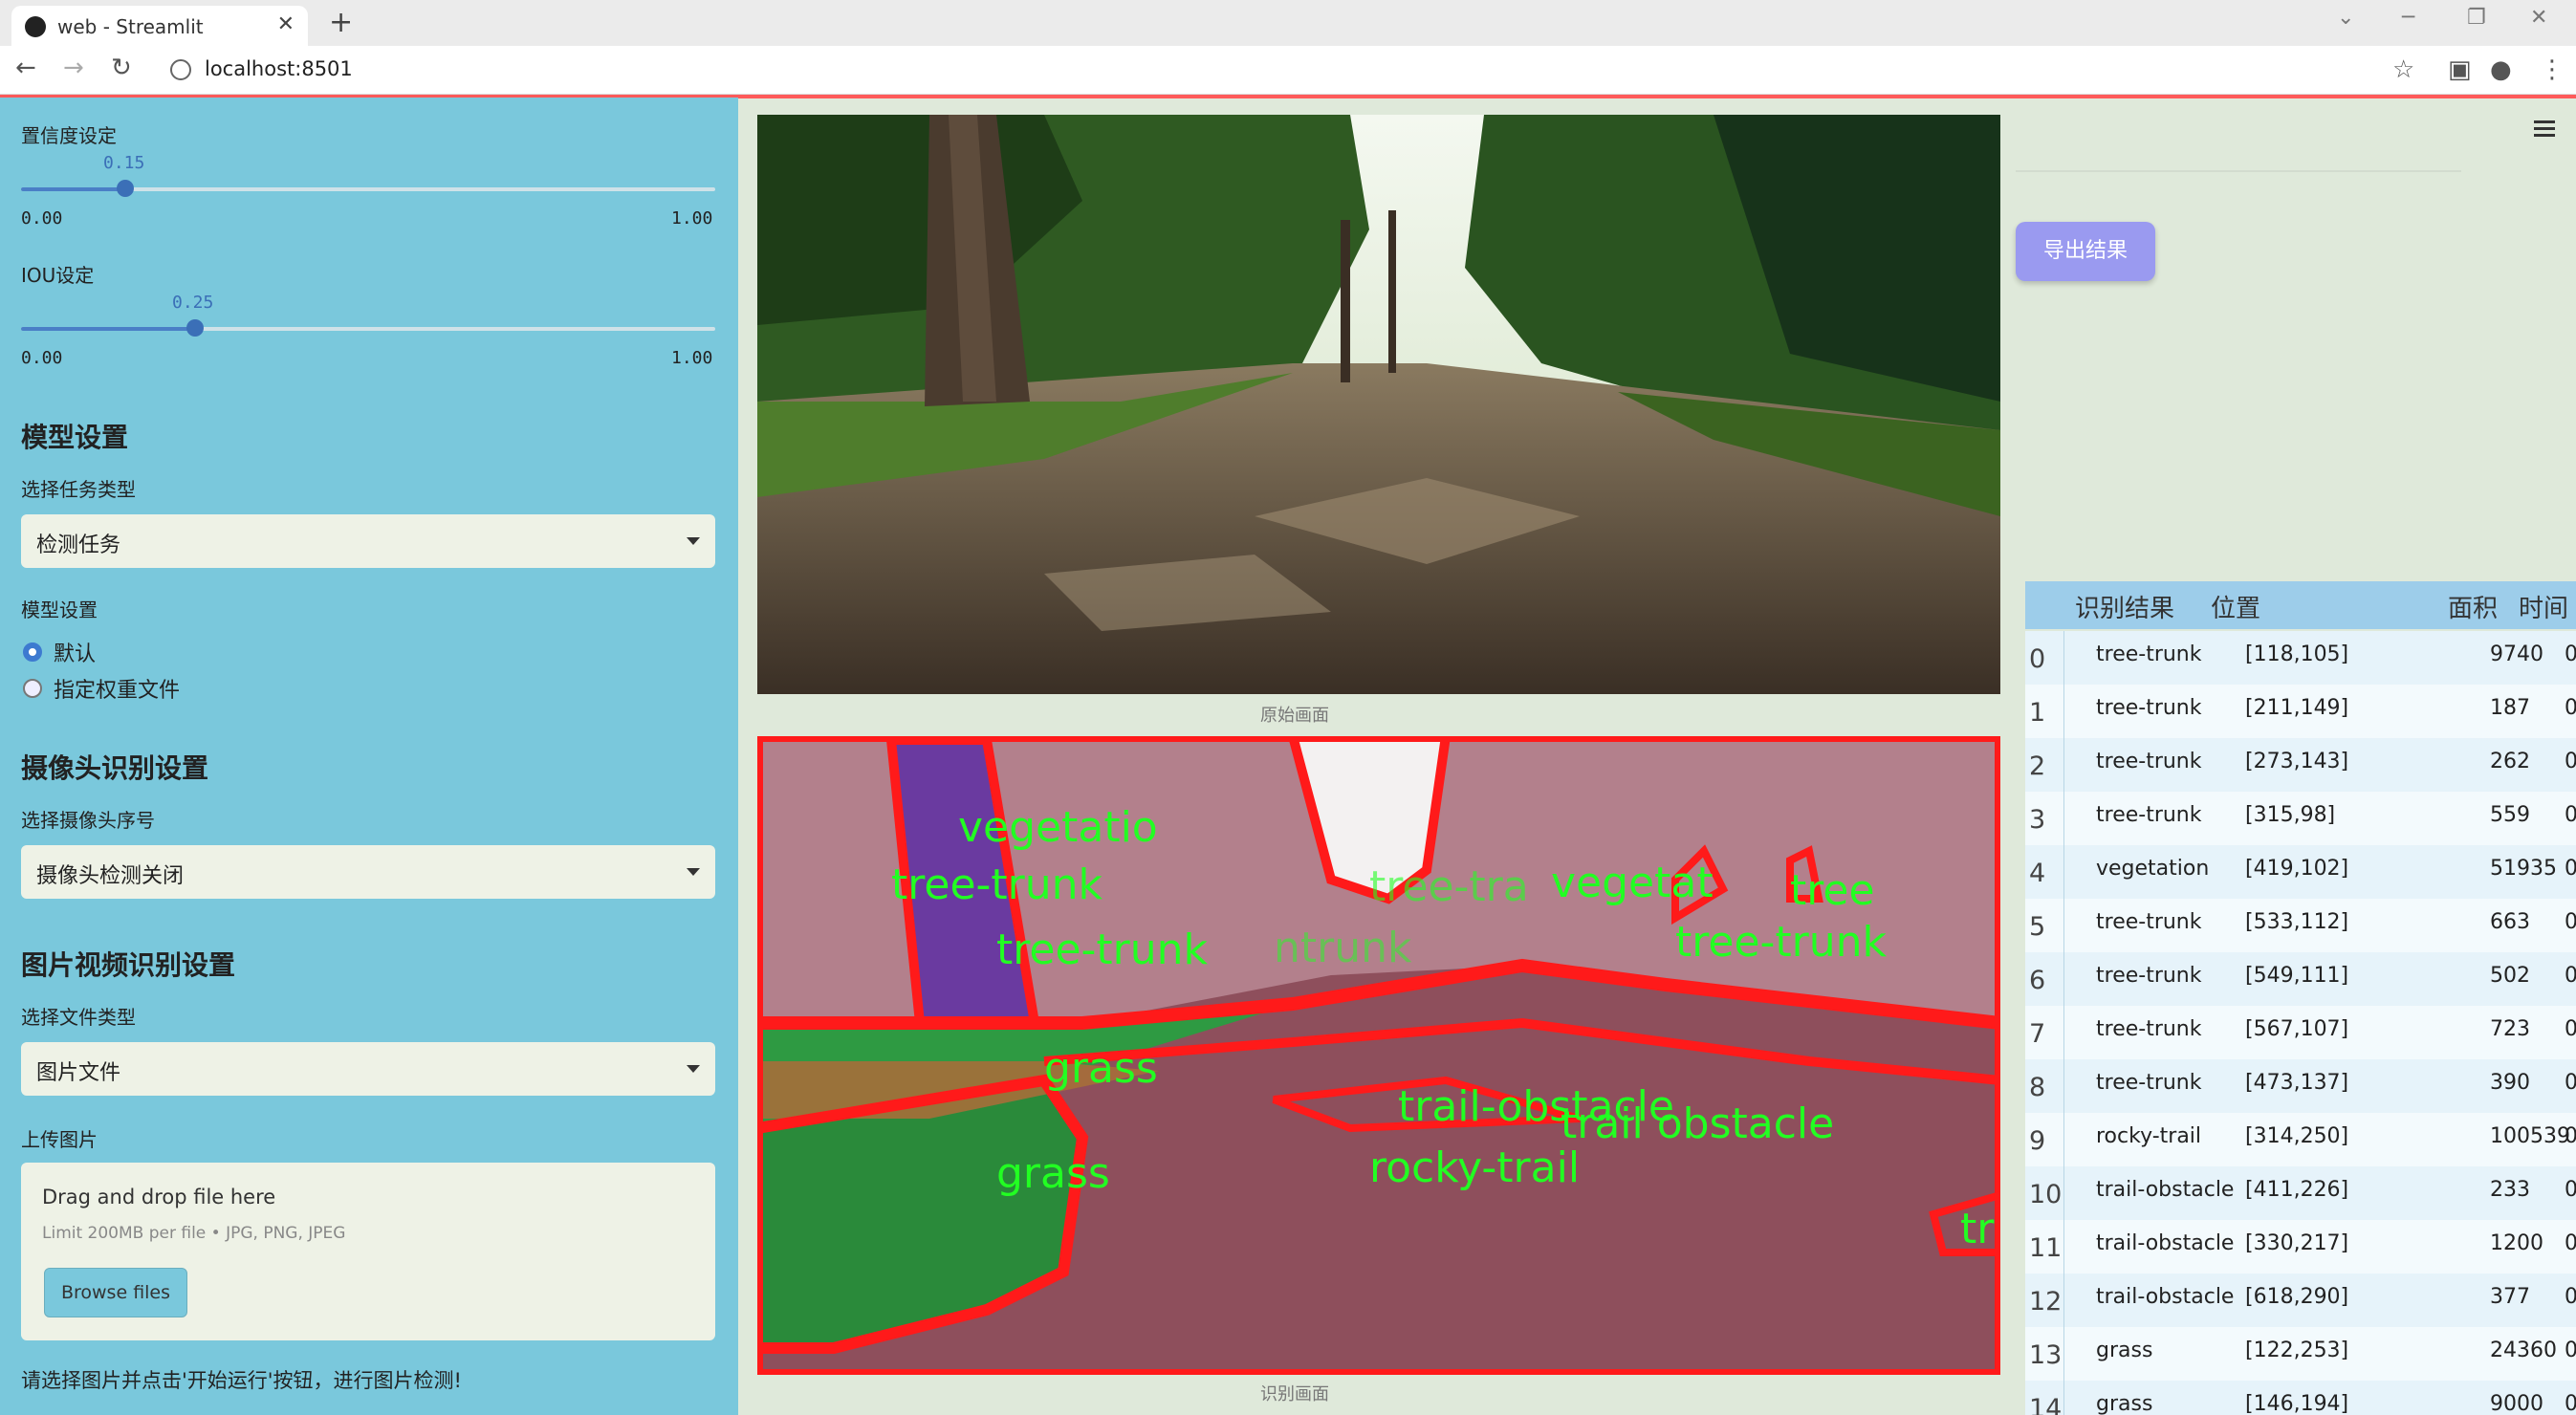 The height and width of the screenshot is (1415, 2576). What do you see at coordinates (286, 24) in the screenshot?
I see `tab-close-icon: ✕` at bounding box center [286, 24].